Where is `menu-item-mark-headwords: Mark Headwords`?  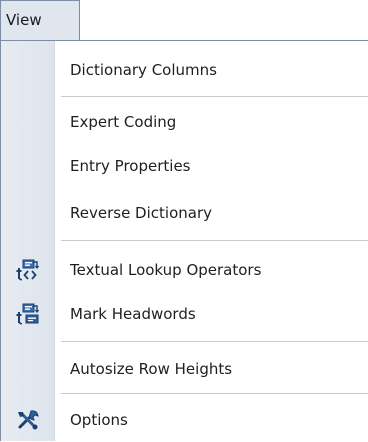
menu-item-mark-headwords: Mark Headwords is located at coordinates (184, 314).